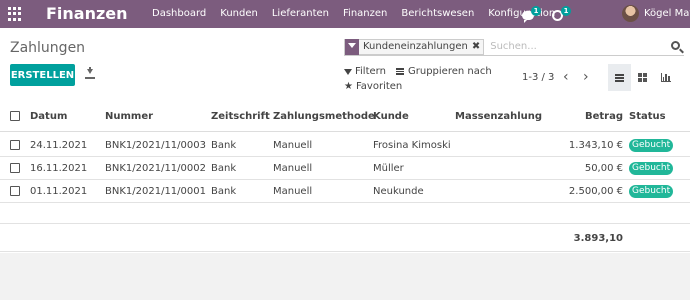 Image resolution: width=690 pixels, height=300 pixels. What do you see at coordinates (595, 191) in the screenshot?
I see `cell-amount: 2.500,00 €` at bounding box center [595, 191].